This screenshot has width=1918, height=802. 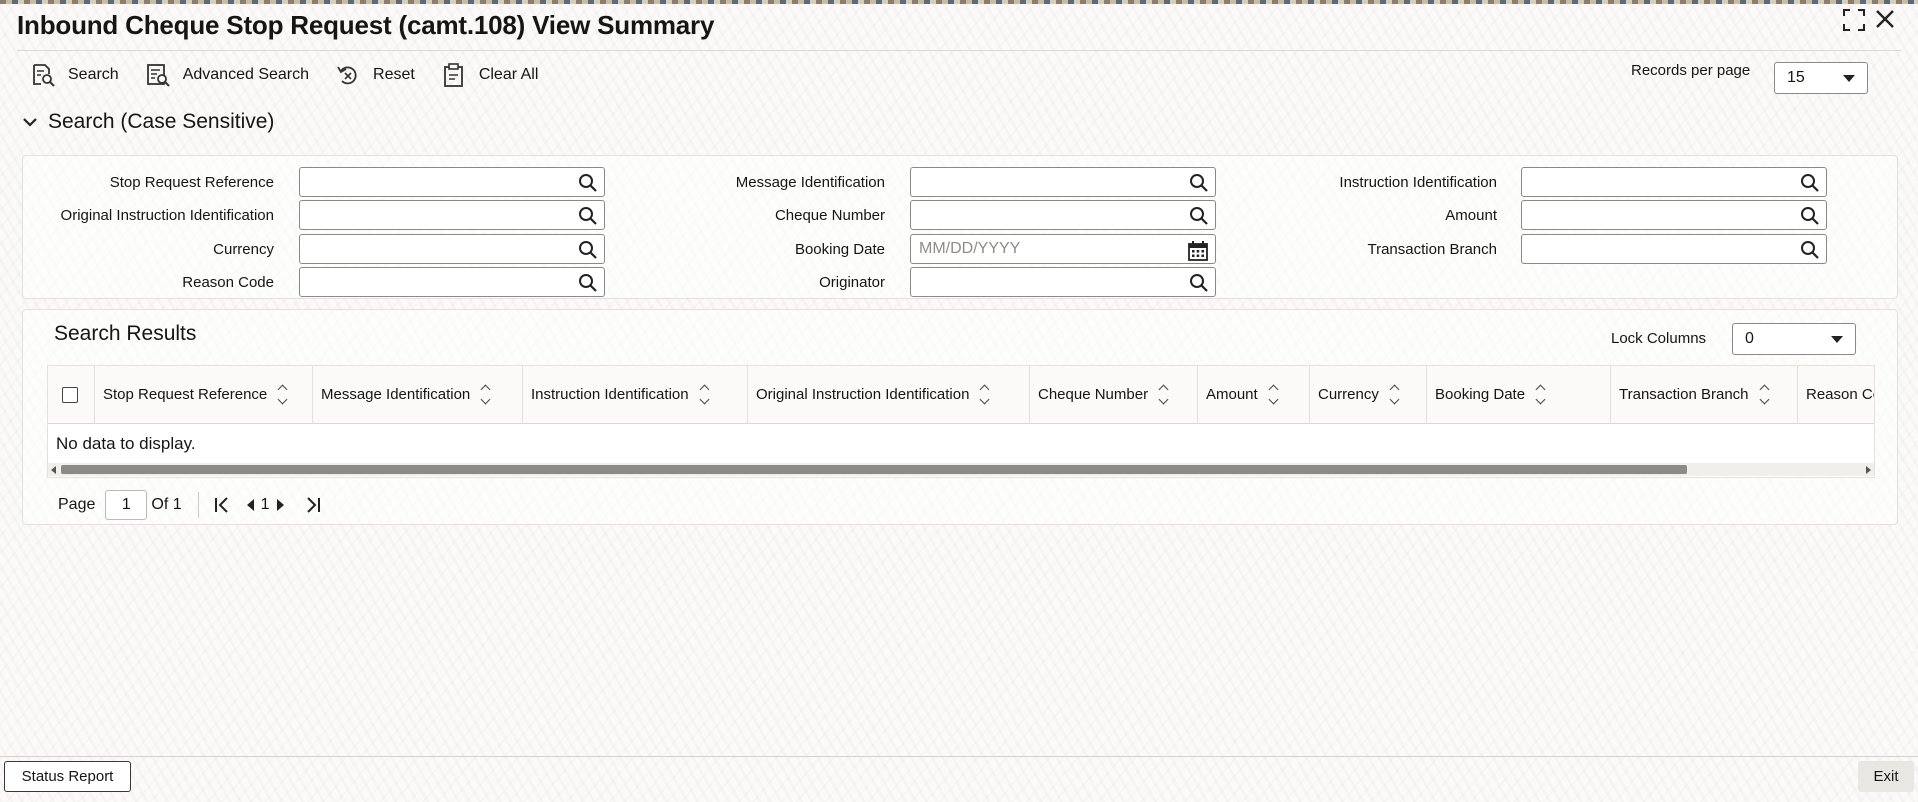 I want to click on column-header-currency: Currency, so click(x=1368, y=394).